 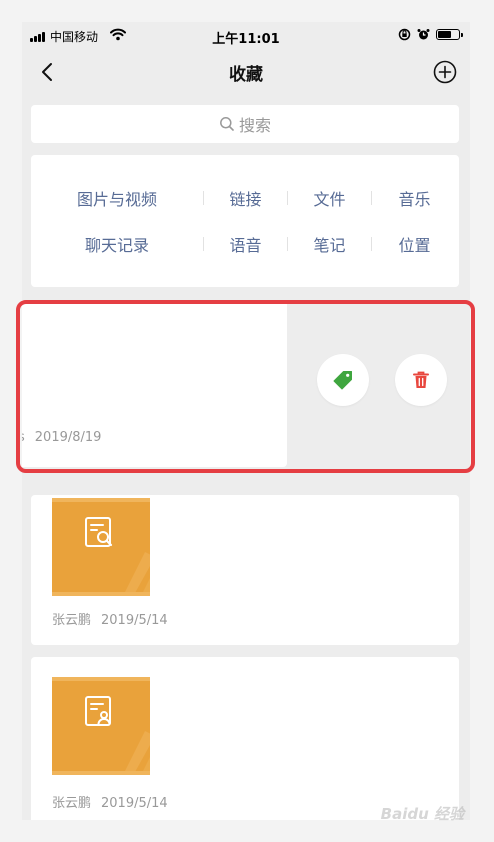 I want to click on category-notes: 笔记, so click(x=329, y=244).